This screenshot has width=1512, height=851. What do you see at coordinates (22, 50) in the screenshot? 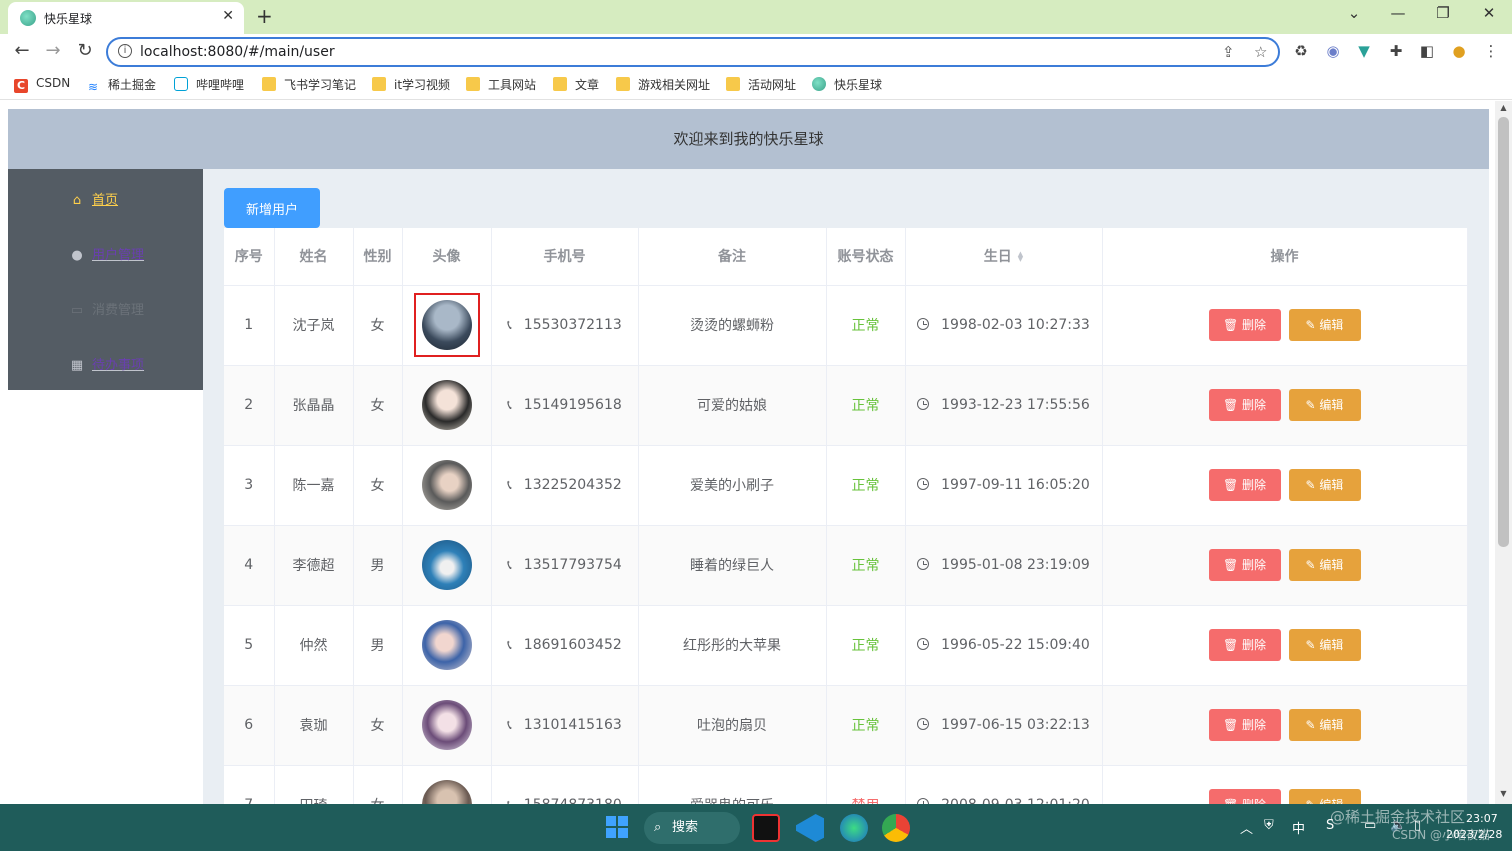
I see `back-icon: ←` at bounding box center [22, 50].